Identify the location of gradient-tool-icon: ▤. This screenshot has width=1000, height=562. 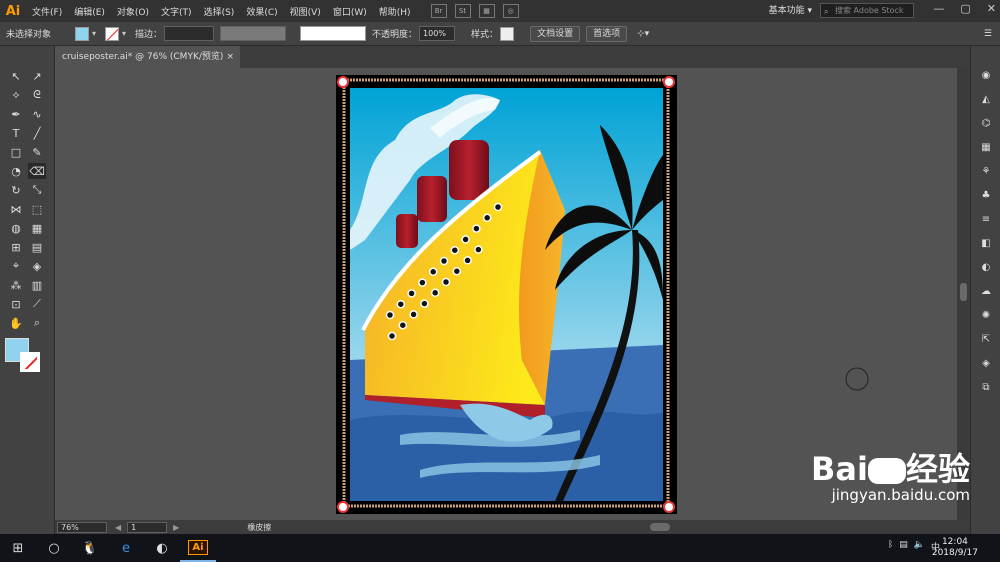
(37, 247).